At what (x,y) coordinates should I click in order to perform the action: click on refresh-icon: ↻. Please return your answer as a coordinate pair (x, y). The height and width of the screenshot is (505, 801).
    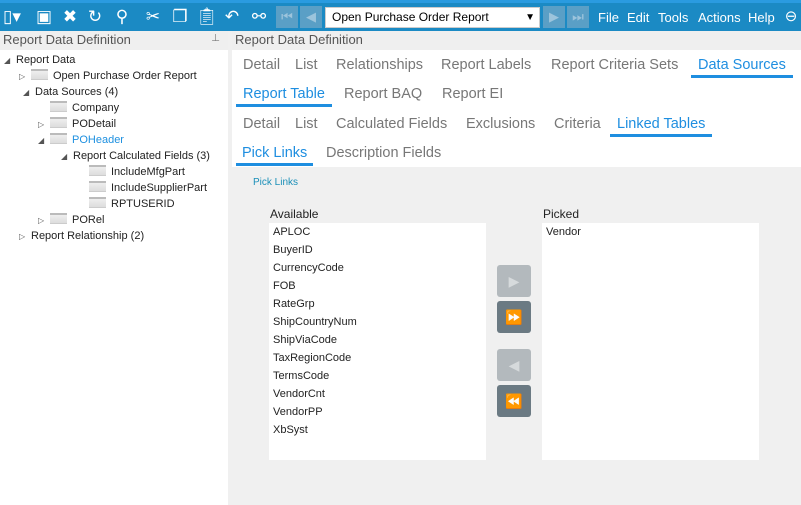
    Looking at the image, I should click on (95, 17).